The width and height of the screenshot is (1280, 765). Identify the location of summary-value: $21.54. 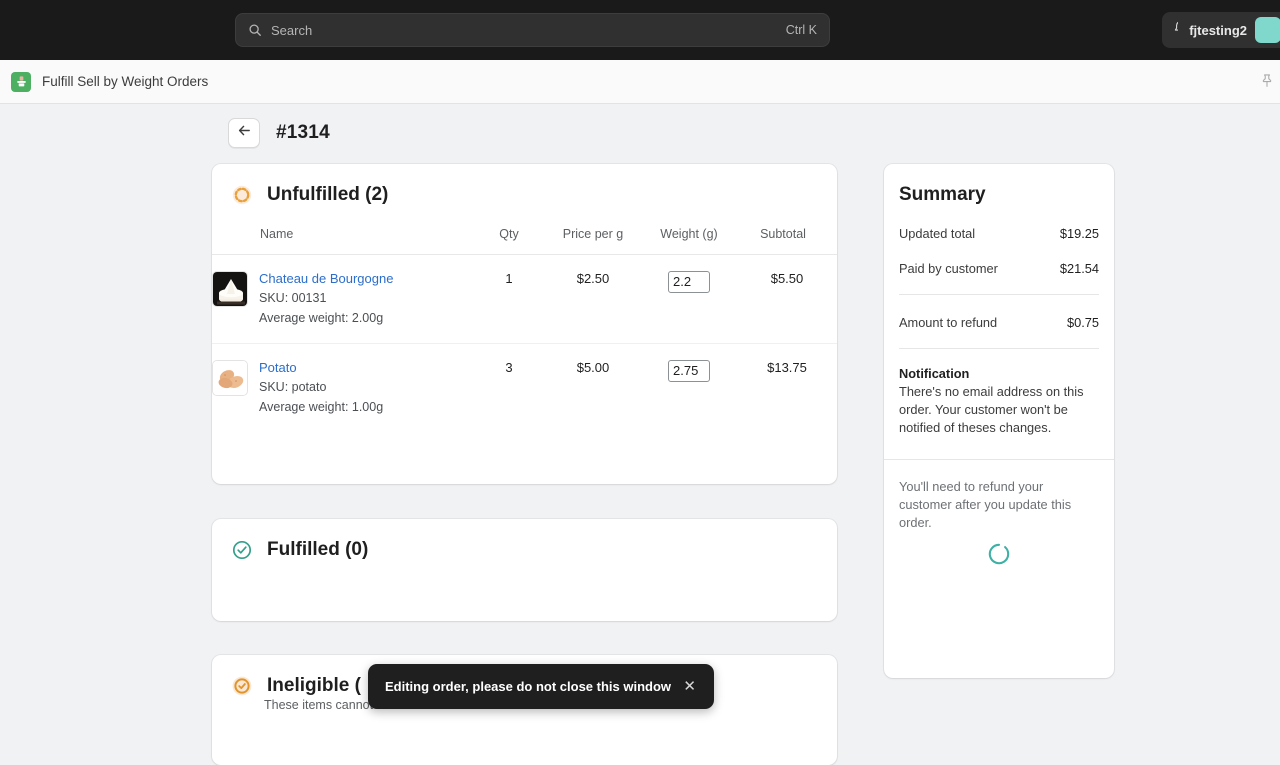
(1079, 268).